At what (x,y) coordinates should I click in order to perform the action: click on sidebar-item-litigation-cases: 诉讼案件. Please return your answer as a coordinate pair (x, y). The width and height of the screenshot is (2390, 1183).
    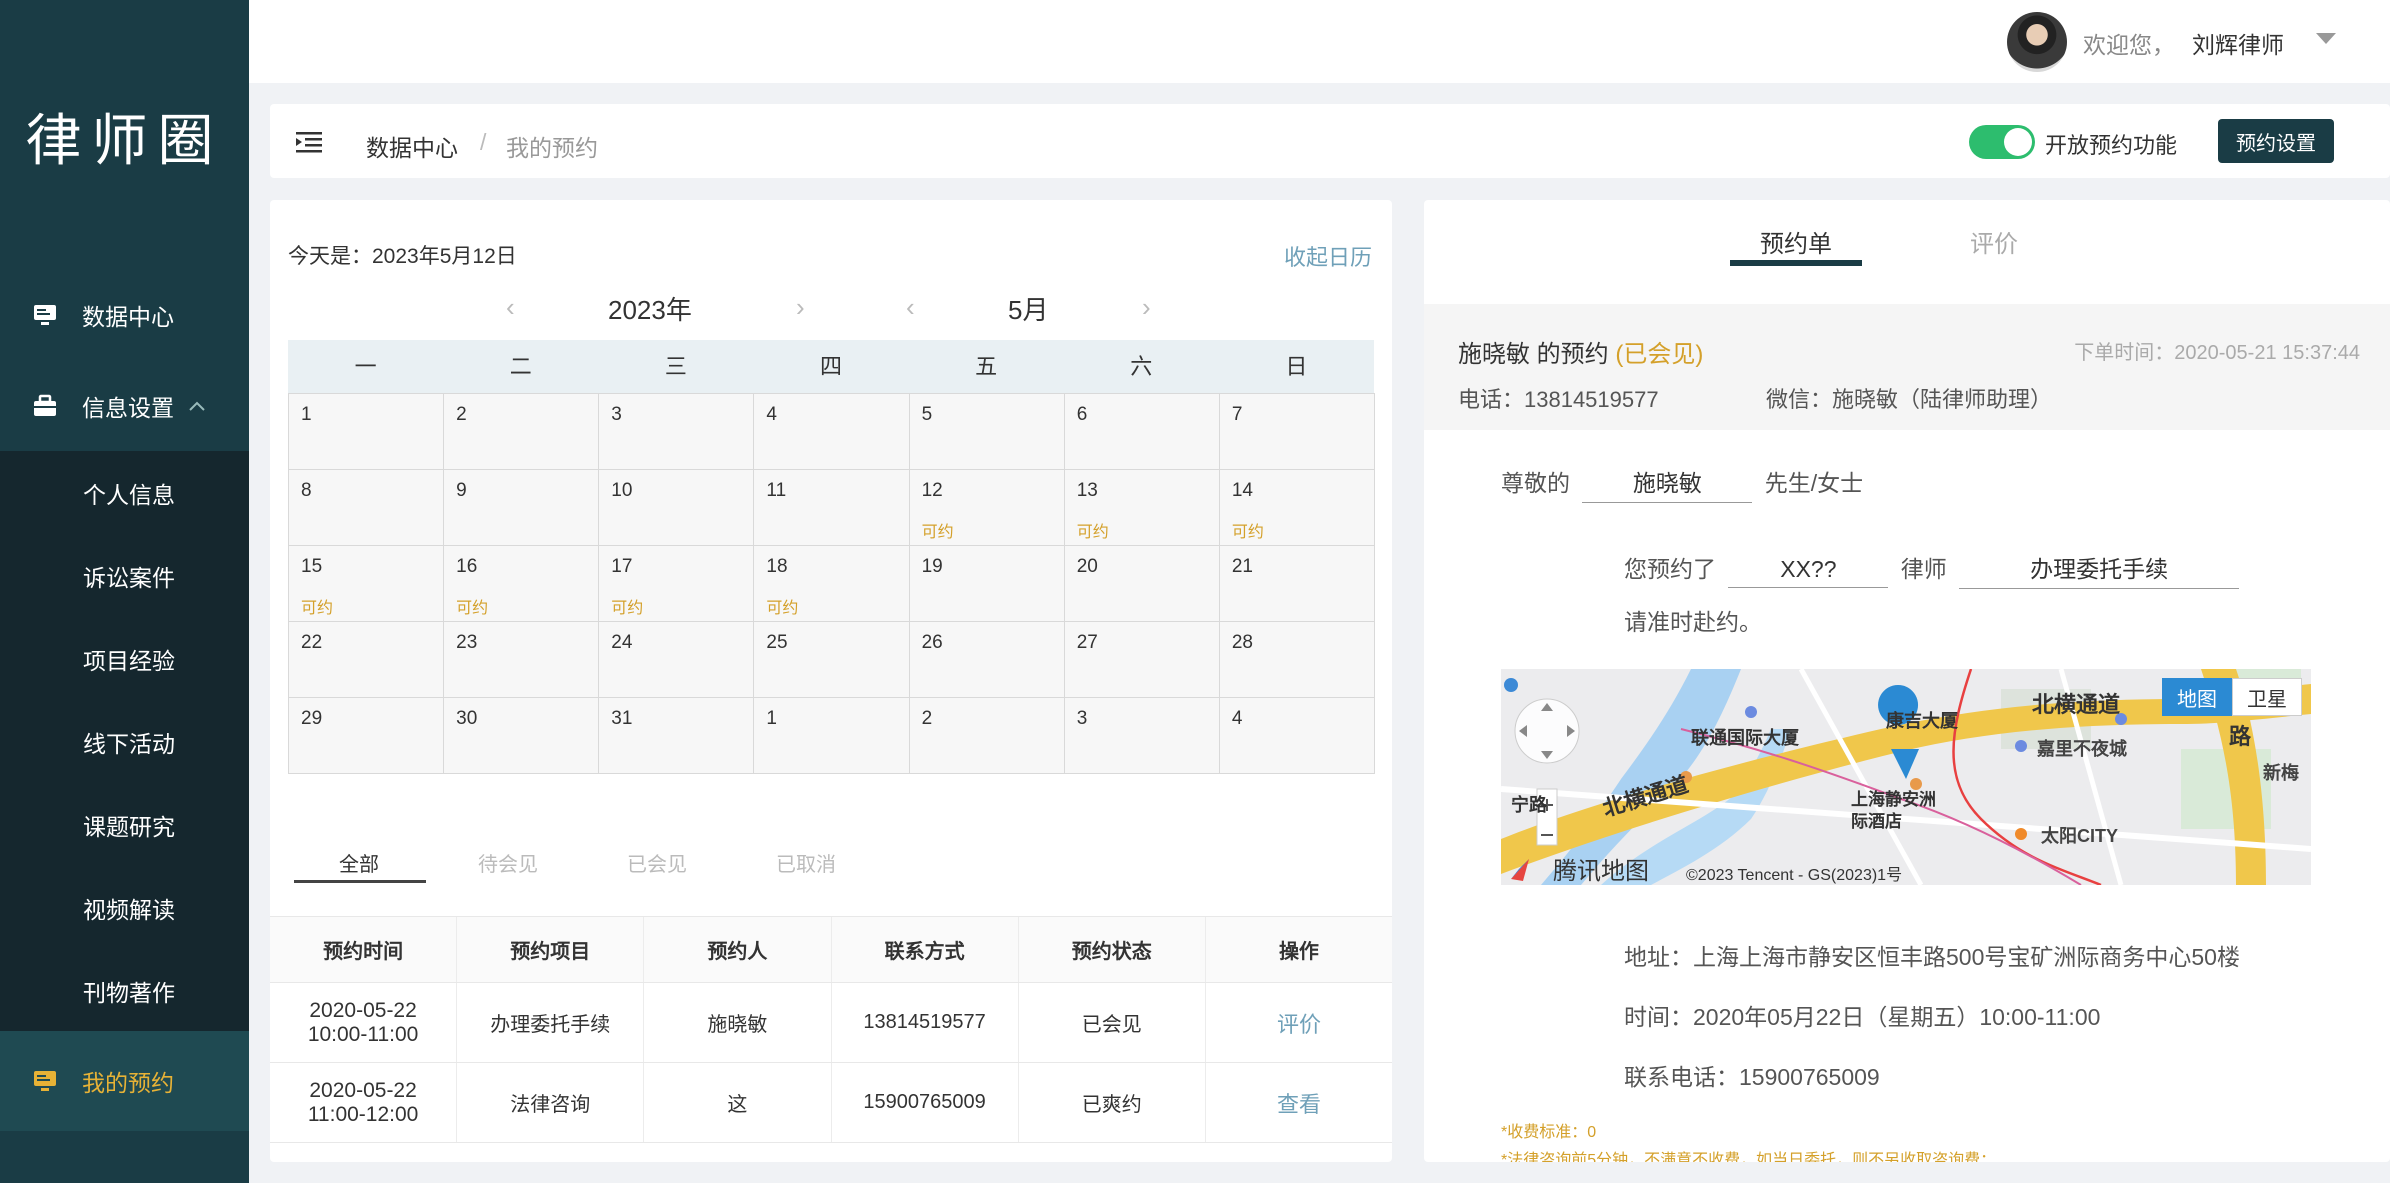
    Looking at the image, I should click on (124, 575).